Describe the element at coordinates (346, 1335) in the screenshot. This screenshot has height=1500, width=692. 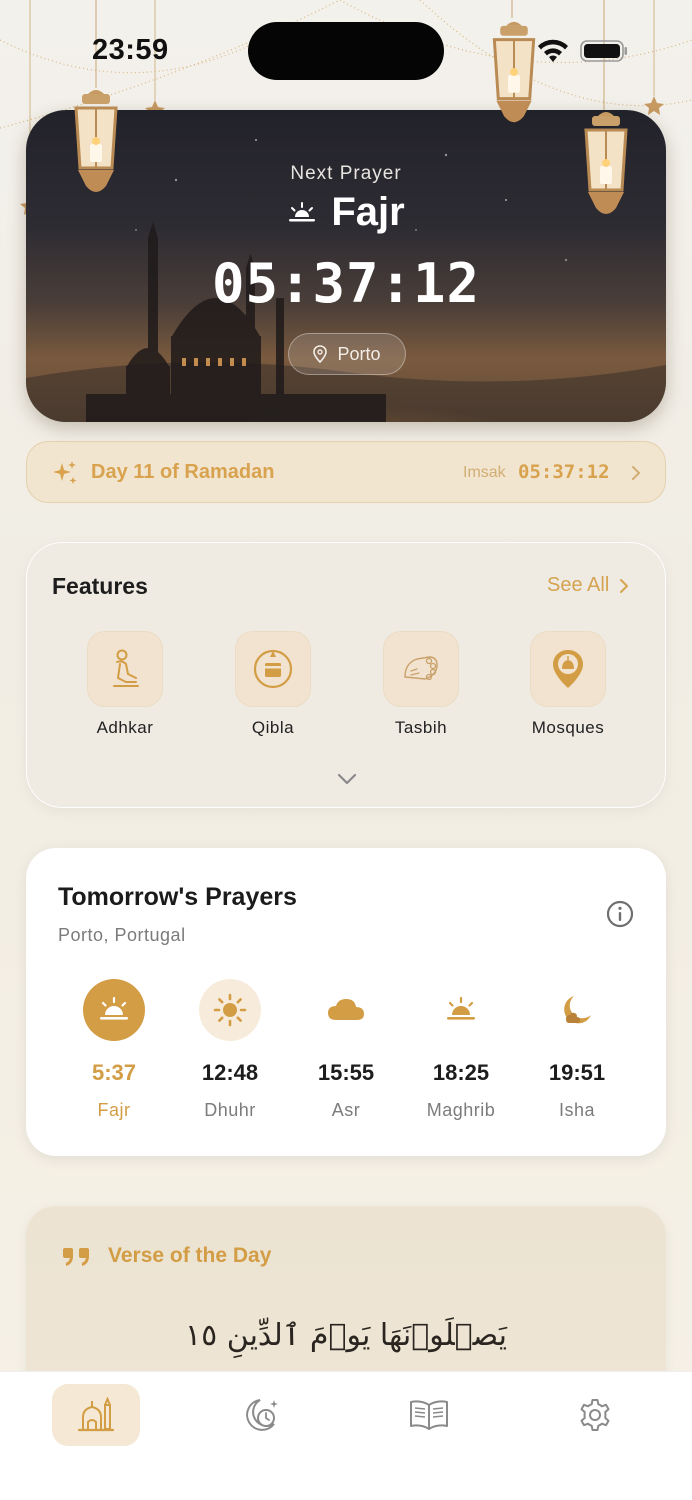
I see `verse-arabic-text: يَصۡلَوۡنَهَا يَوۡمَ ٱلدِّينِ ١٥` at that location.